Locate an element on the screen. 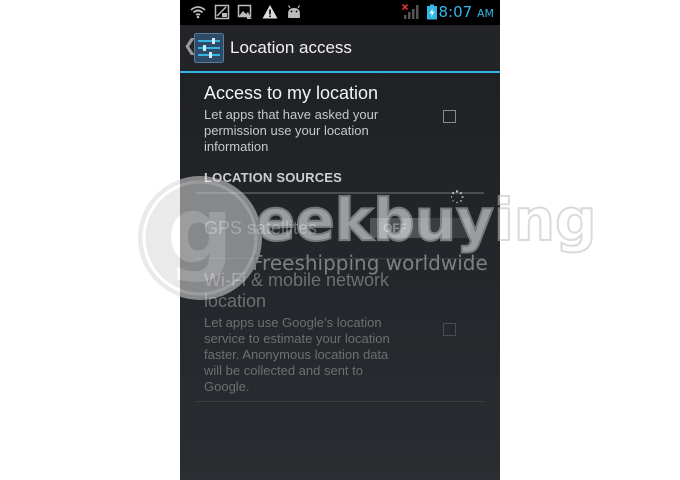 The image size is (680, 480). status-clock: 8:07 AM is located at coordinates (466, 13).